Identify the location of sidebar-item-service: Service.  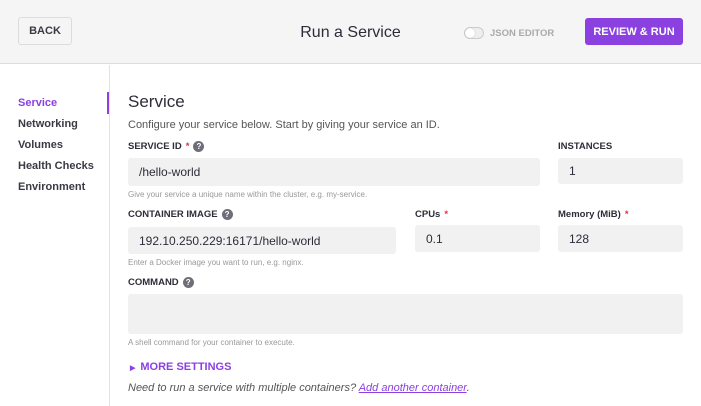
(37, 103).